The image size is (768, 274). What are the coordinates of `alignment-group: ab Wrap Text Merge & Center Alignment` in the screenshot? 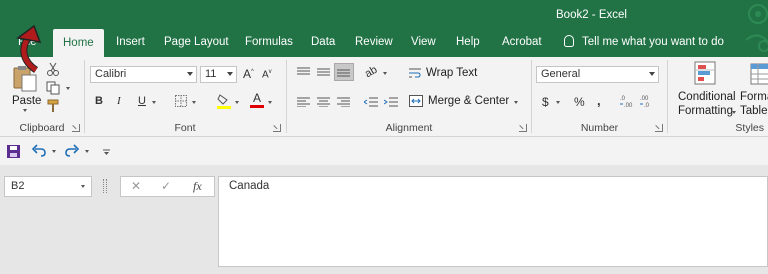 It's located at (409, 96).